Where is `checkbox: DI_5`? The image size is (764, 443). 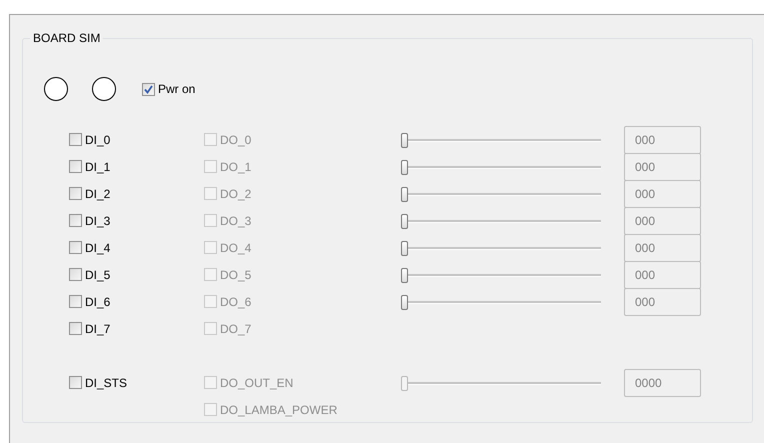 checkbox: DI_5 is located at coordinates (89, 275).